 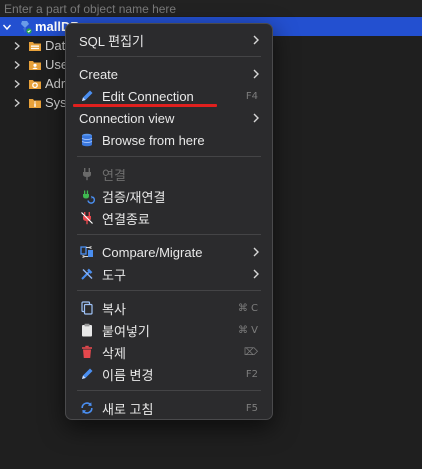 What do you see at coordinates (87, 196) in the screenshot?
I see `reconnect-icon` at bounding box center [87, 196].